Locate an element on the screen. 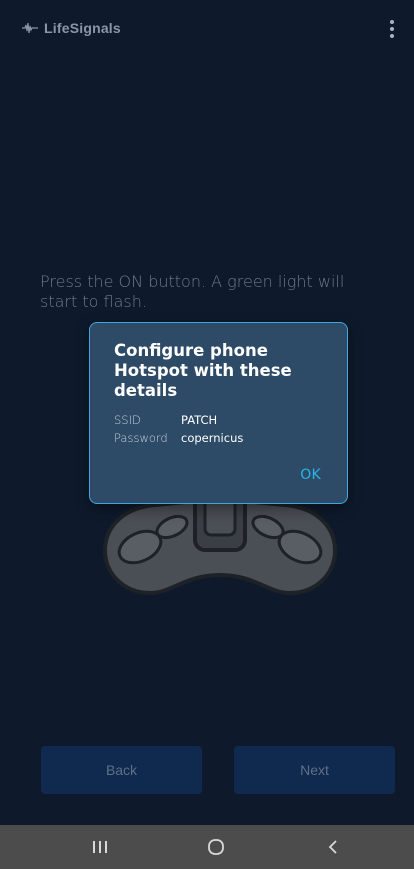  detail-row-ssid: SSID PATCH is located at coordinates (218, 420).